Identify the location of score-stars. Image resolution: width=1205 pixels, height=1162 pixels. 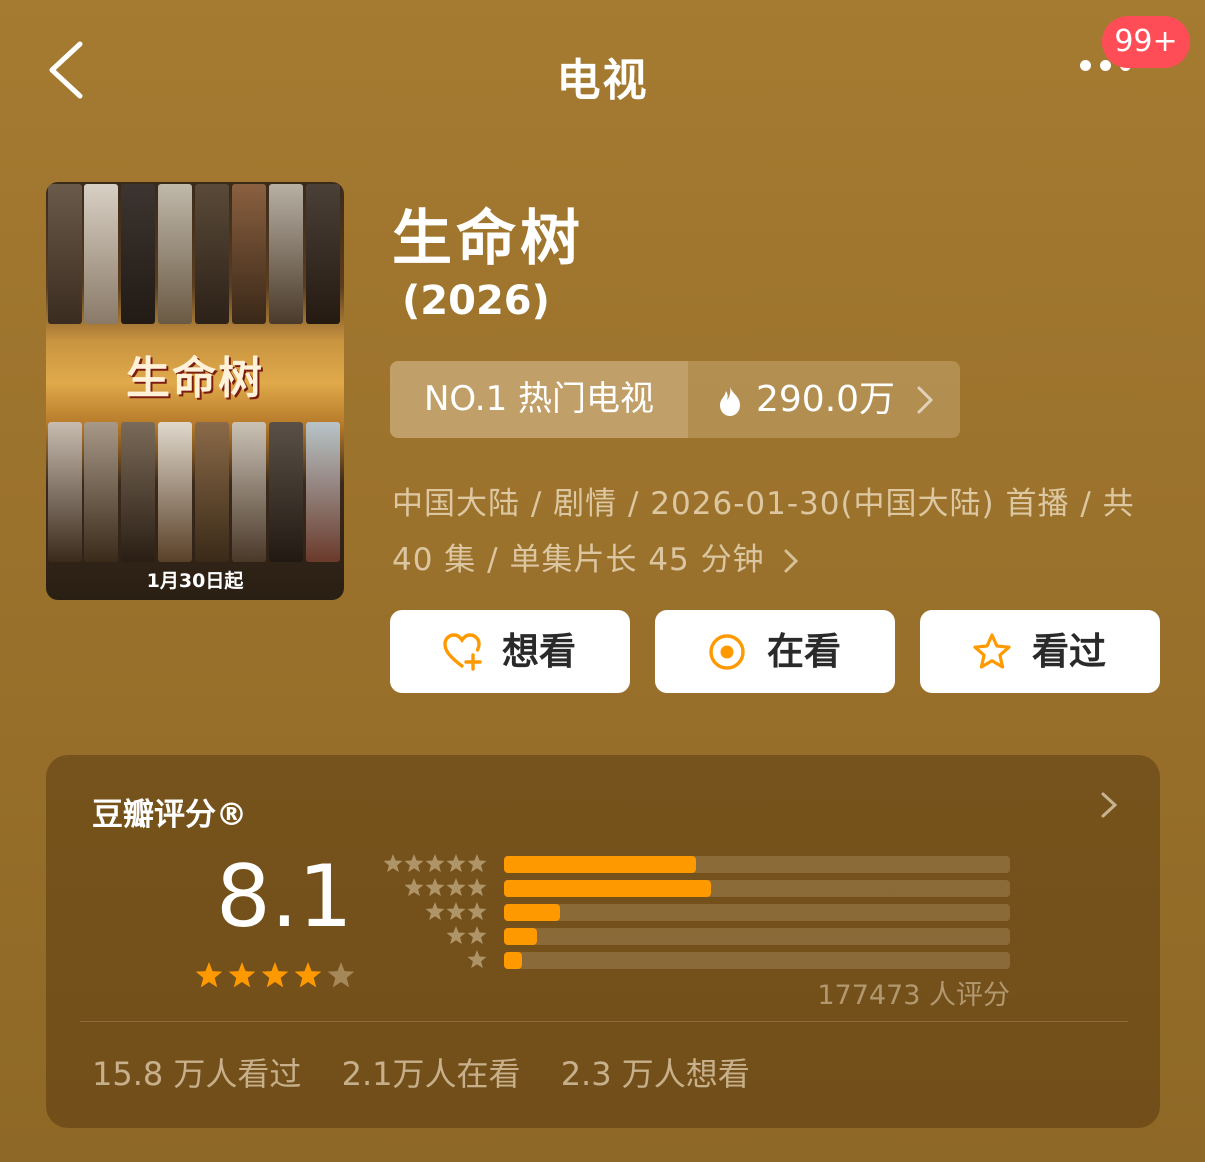
(275, 975).